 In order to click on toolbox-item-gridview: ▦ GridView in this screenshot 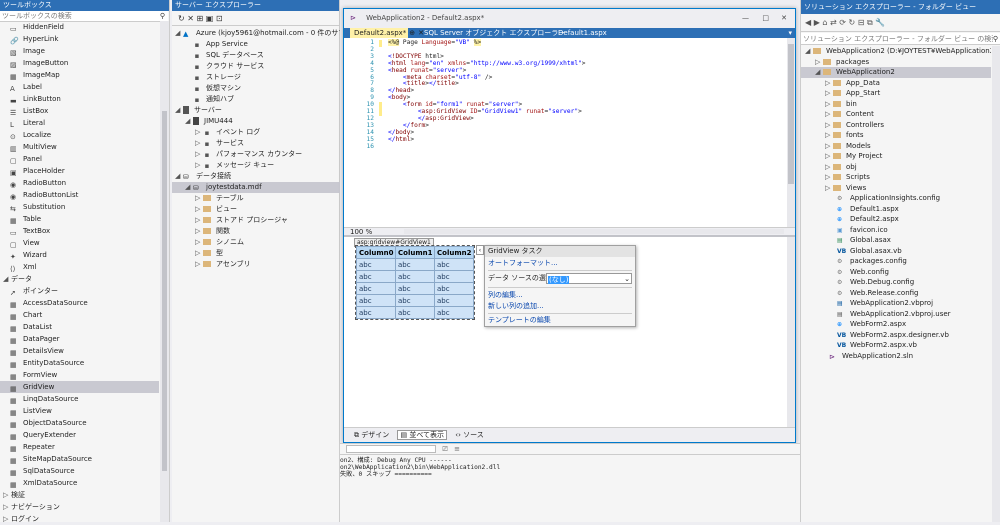, I will do `click(79, 387)`.